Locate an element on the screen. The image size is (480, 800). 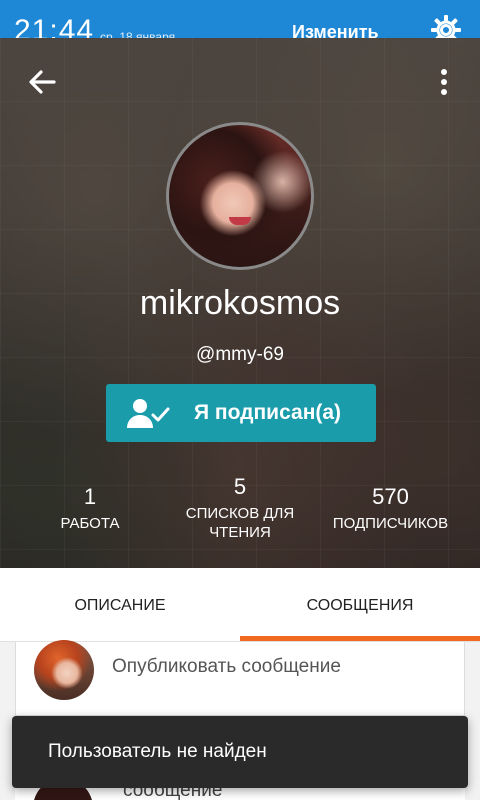
compose-message-placeholder: Опубликовать сообщение is located at coordinates (226, 666).